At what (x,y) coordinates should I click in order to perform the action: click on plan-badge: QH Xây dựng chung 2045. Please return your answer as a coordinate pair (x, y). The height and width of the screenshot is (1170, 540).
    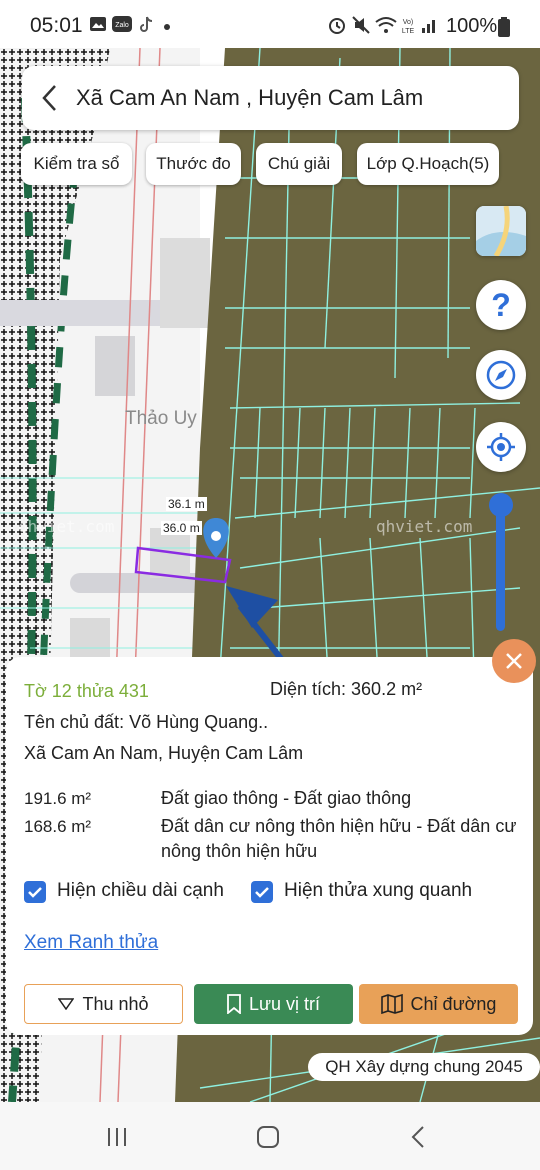
    Looking at the image, I should click on (424, 1067).